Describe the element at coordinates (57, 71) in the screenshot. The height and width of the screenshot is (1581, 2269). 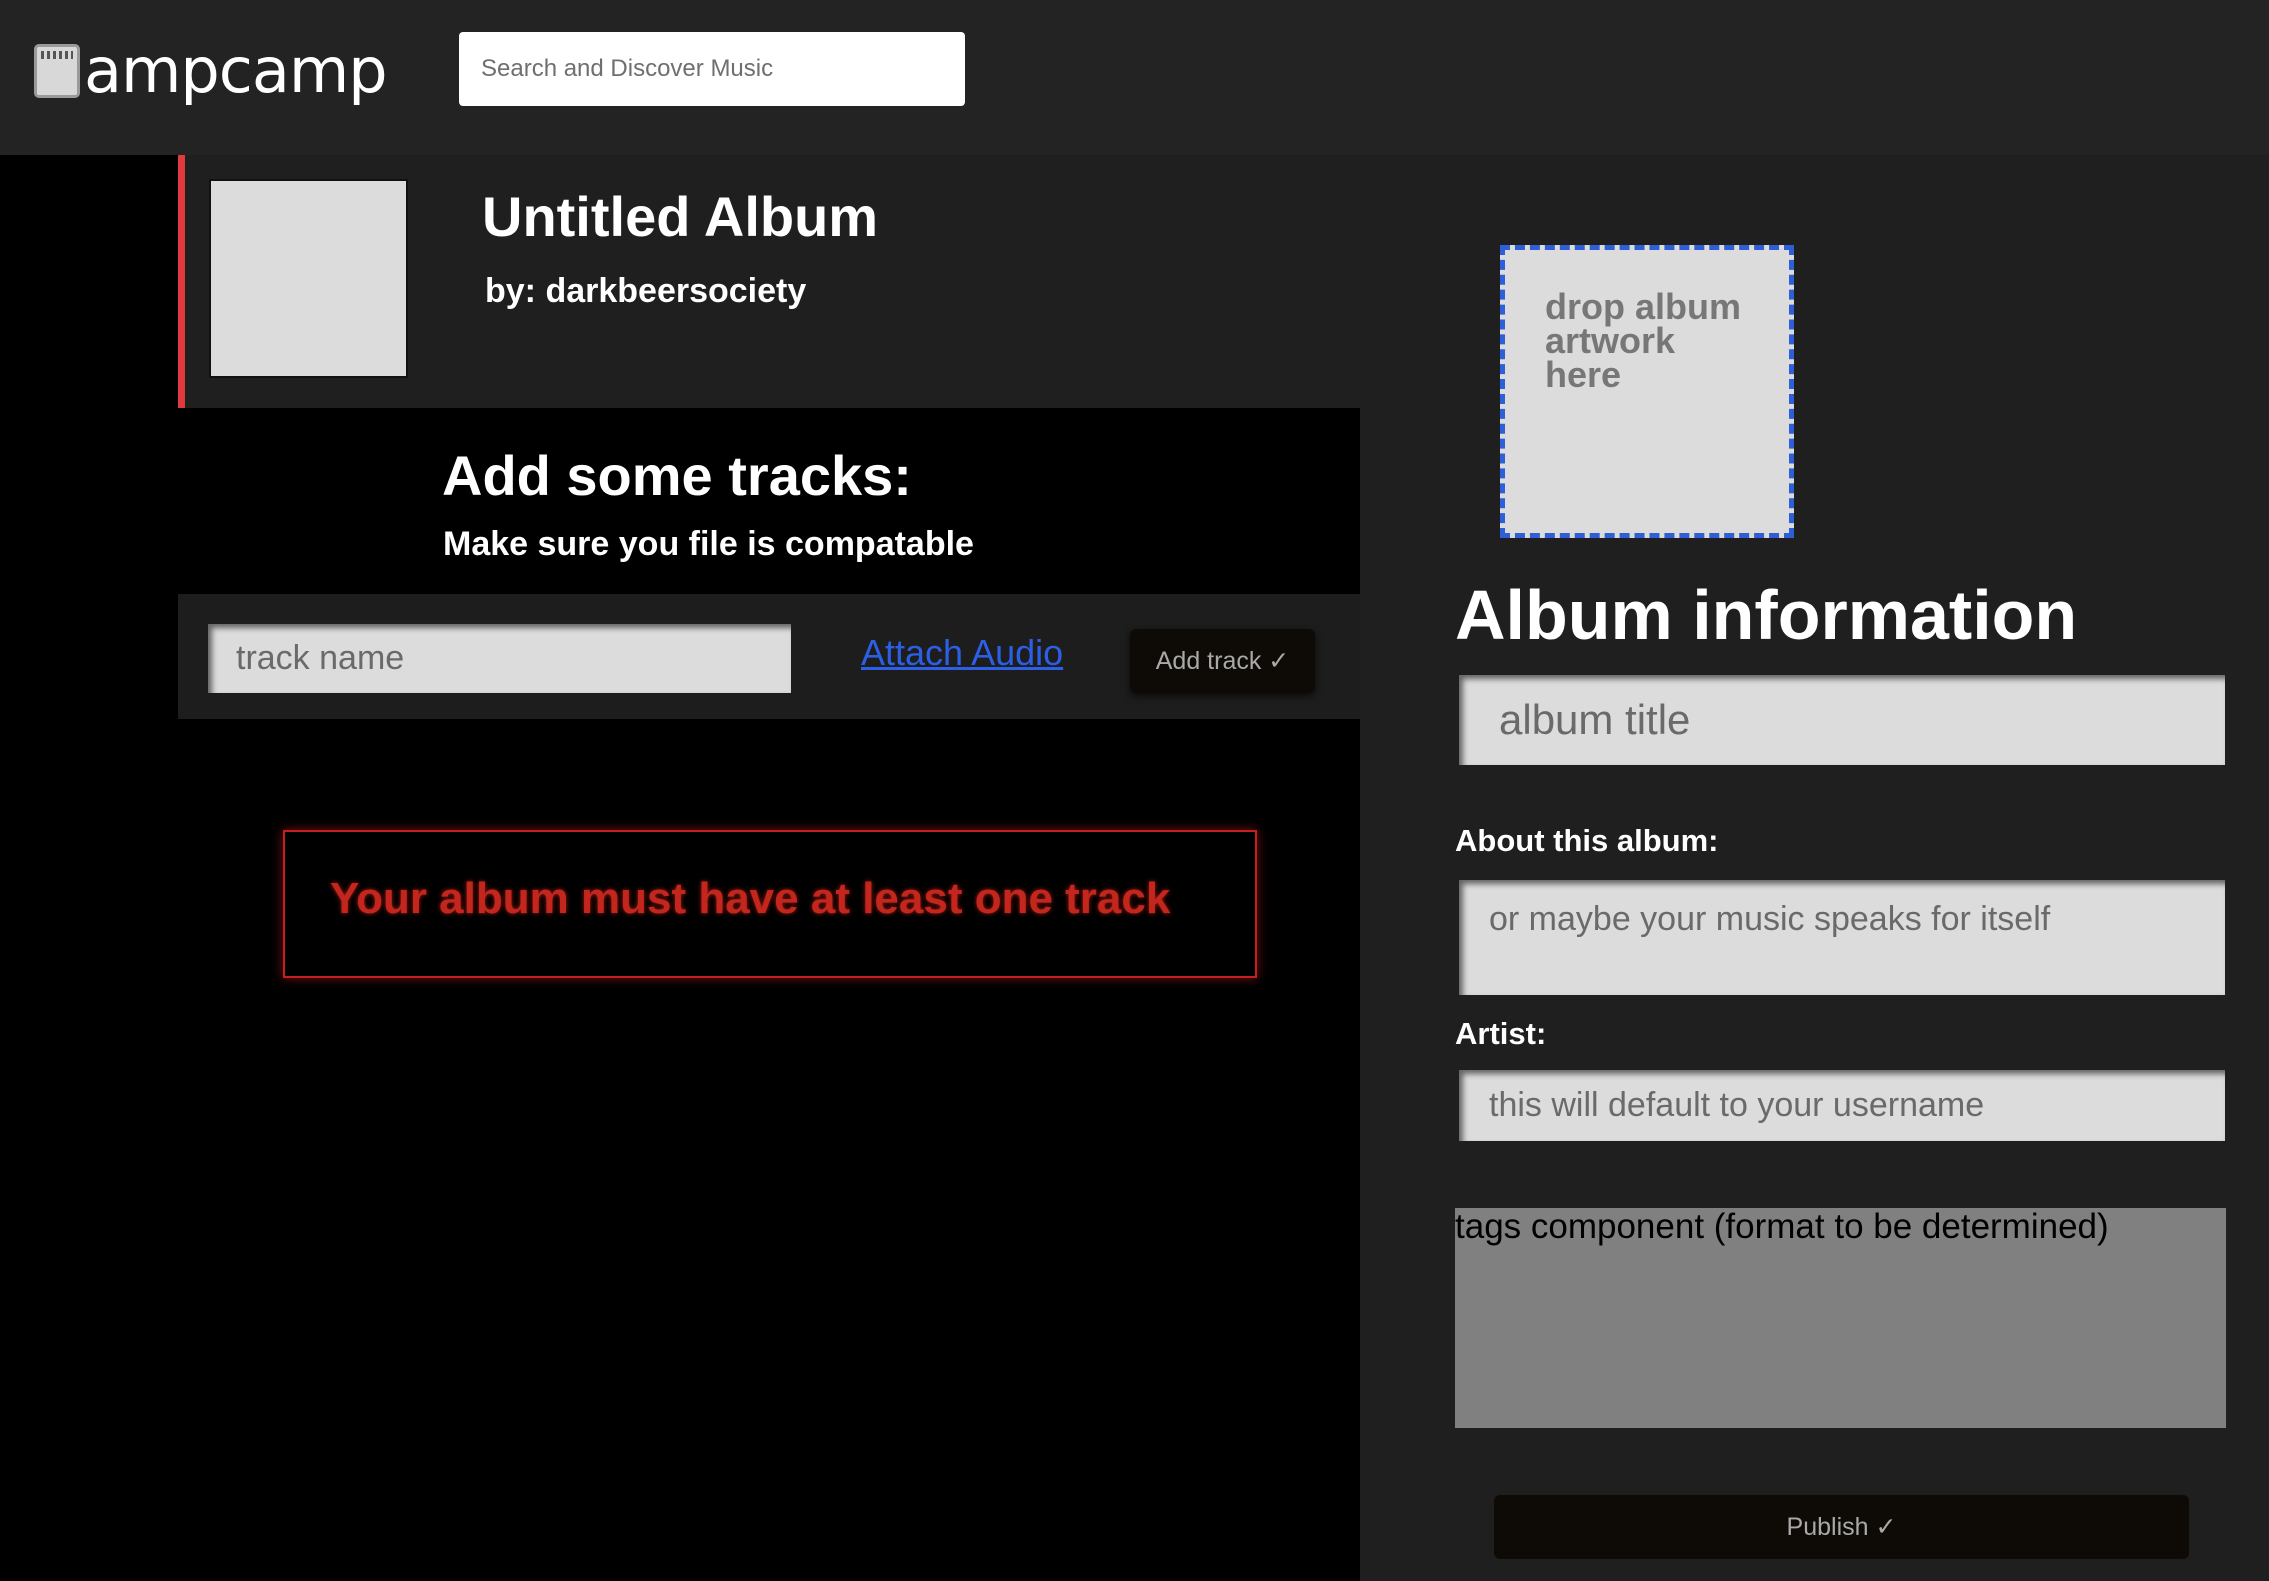
I see `amplifier-icon` at that location.